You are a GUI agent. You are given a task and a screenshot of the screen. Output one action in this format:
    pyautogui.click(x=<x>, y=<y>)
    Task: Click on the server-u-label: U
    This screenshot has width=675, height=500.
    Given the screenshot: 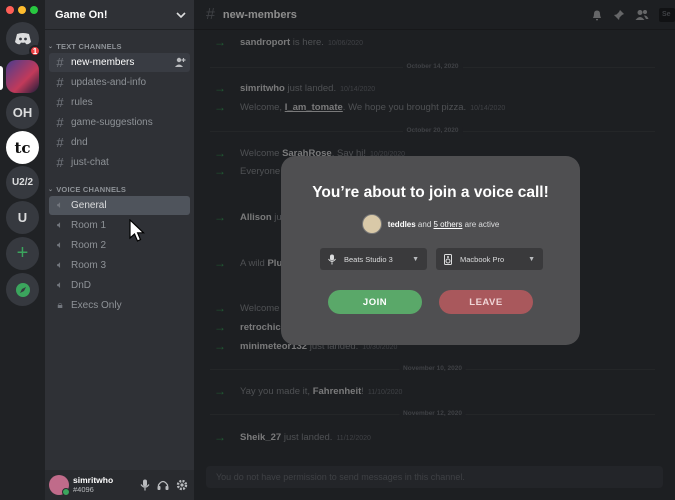 What is the action you would take?
    pyautogui.click(x=22, y=217)
    